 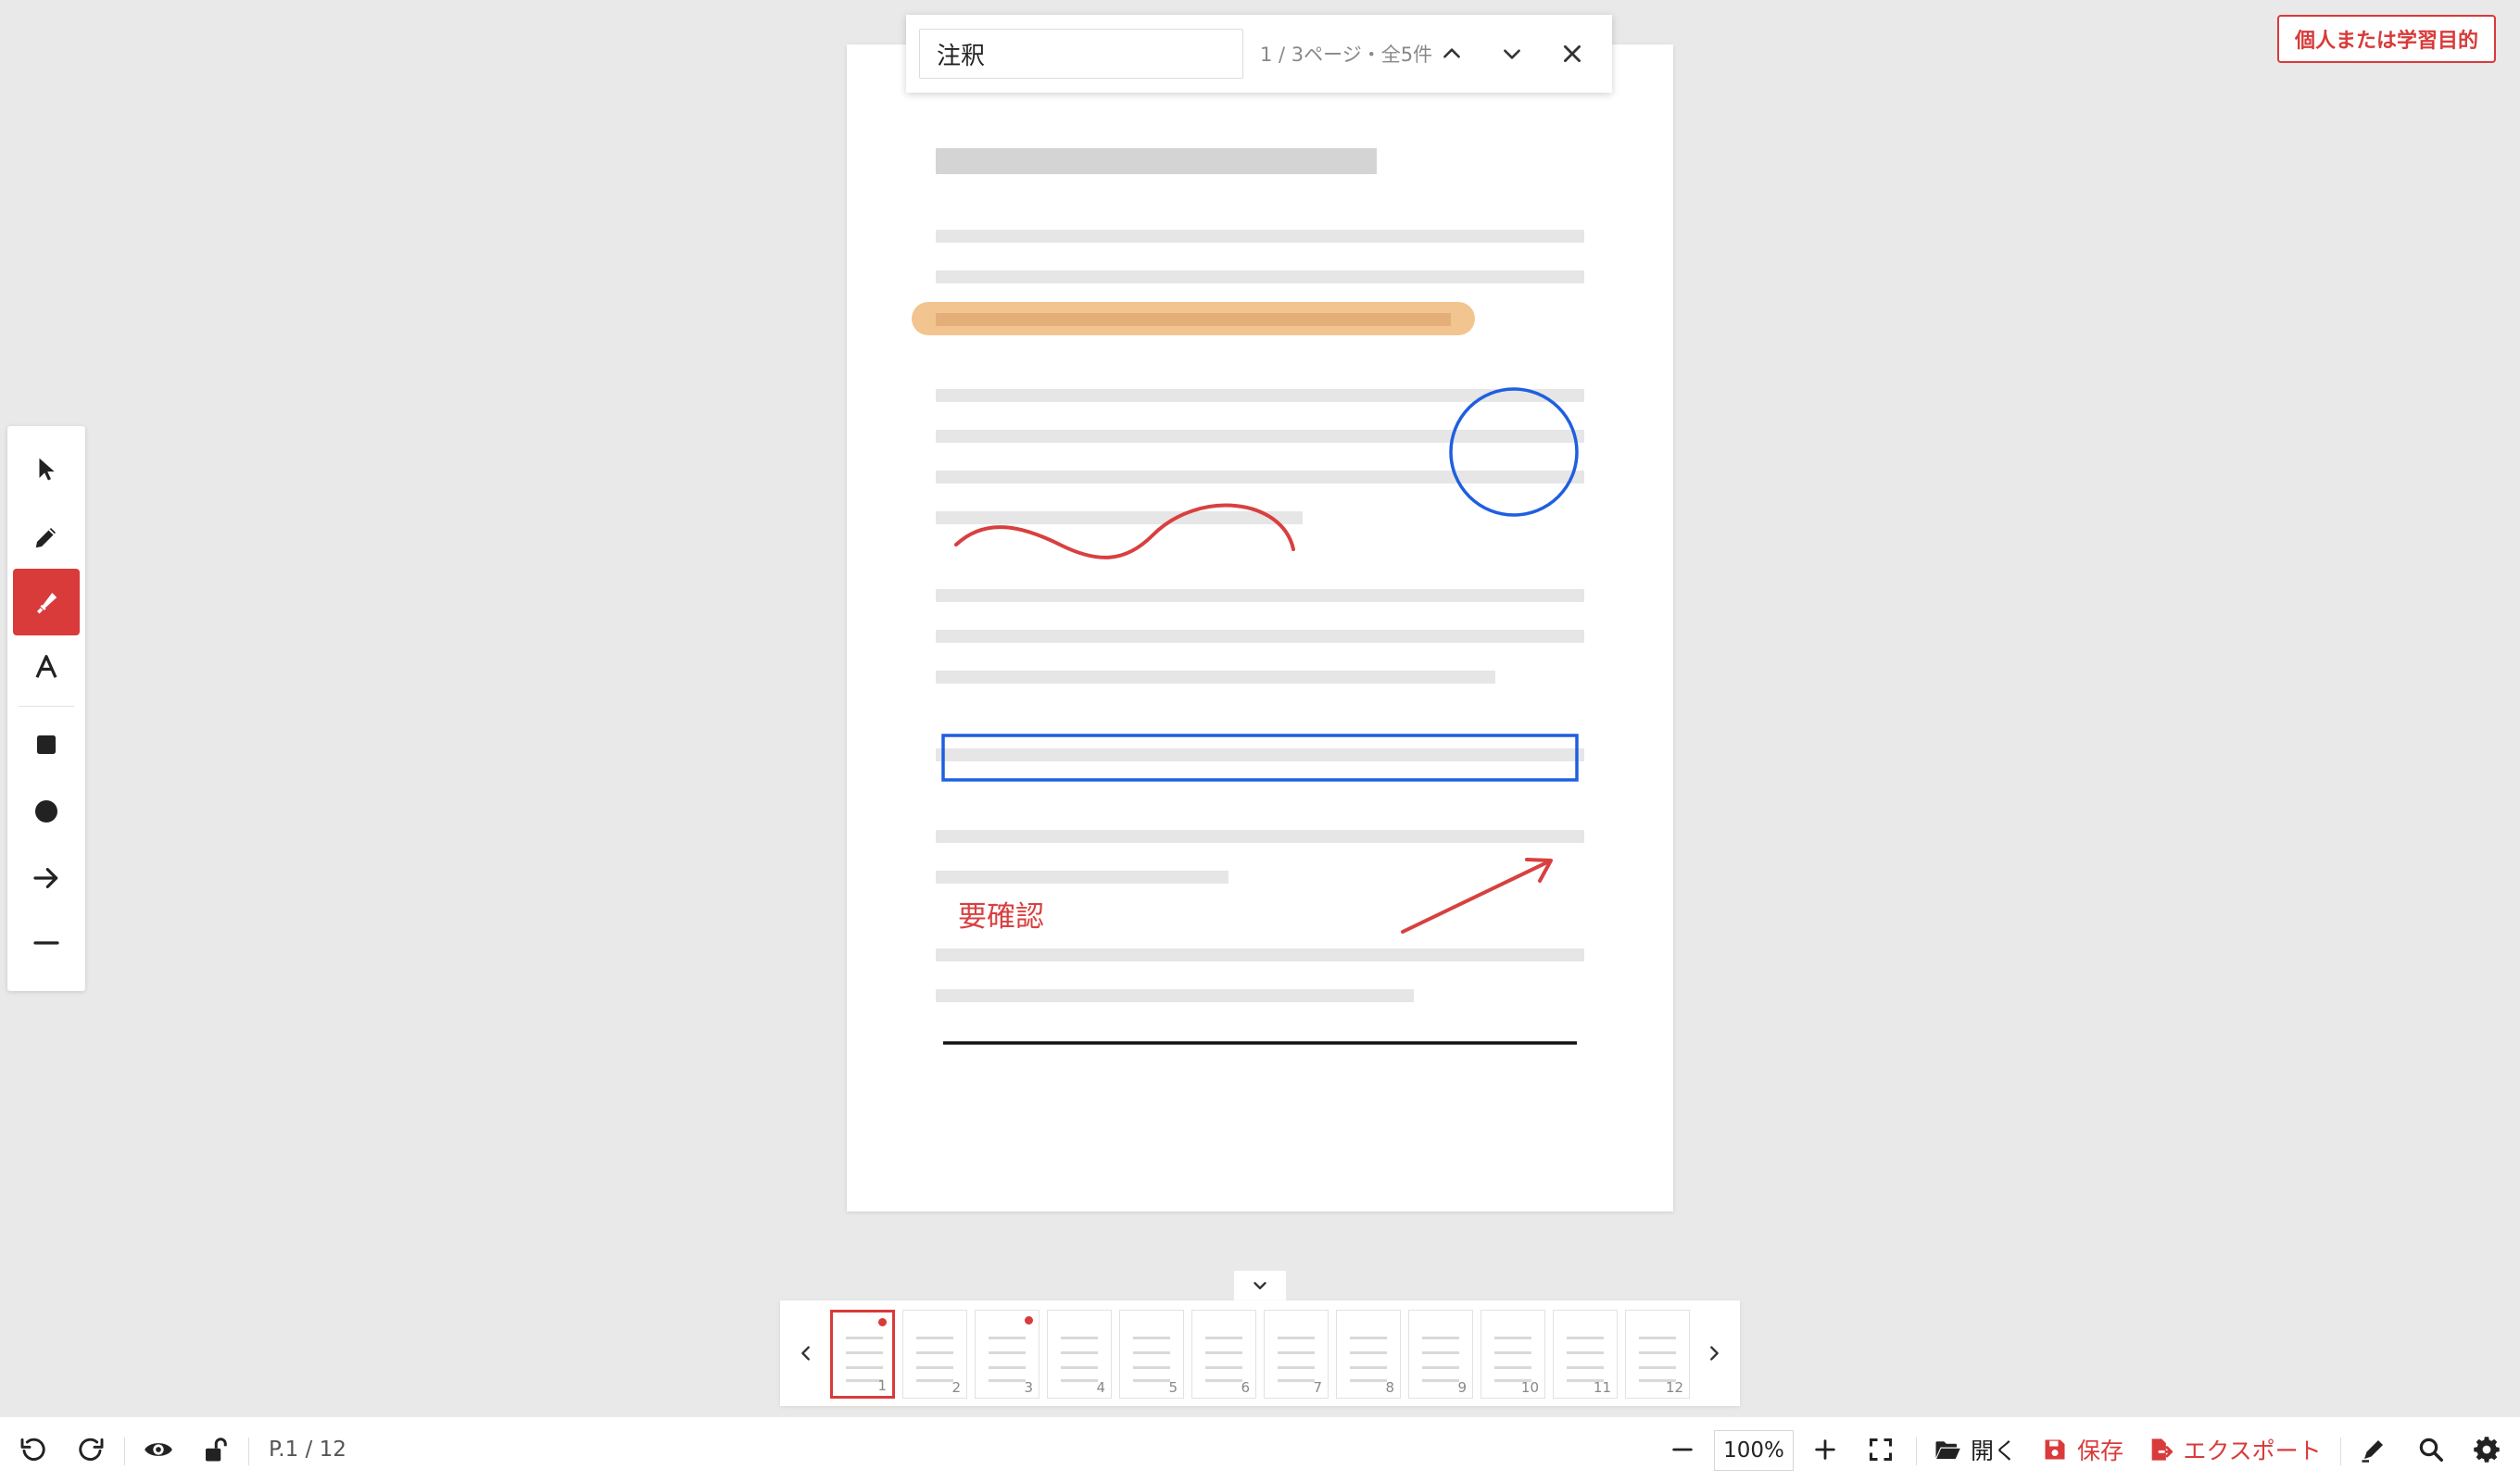 I want to click on close-icon, so click(x=1572, y=53).